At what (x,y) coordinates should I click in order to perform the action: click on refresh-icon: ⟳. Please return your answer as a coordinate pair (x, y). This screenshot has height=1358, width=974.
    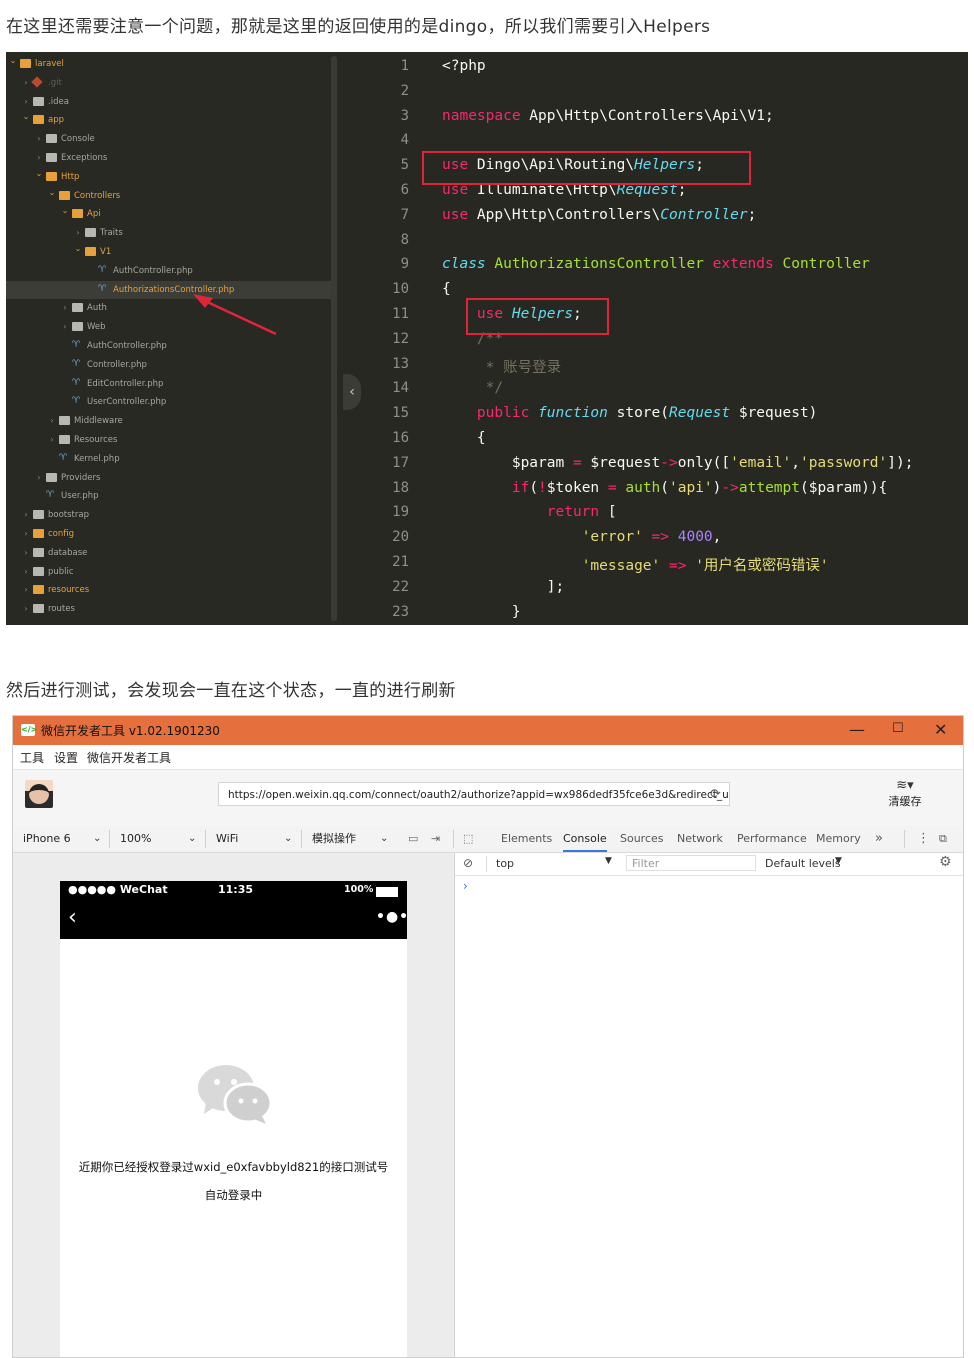
    Looking at the image, I should click on (715, 794).